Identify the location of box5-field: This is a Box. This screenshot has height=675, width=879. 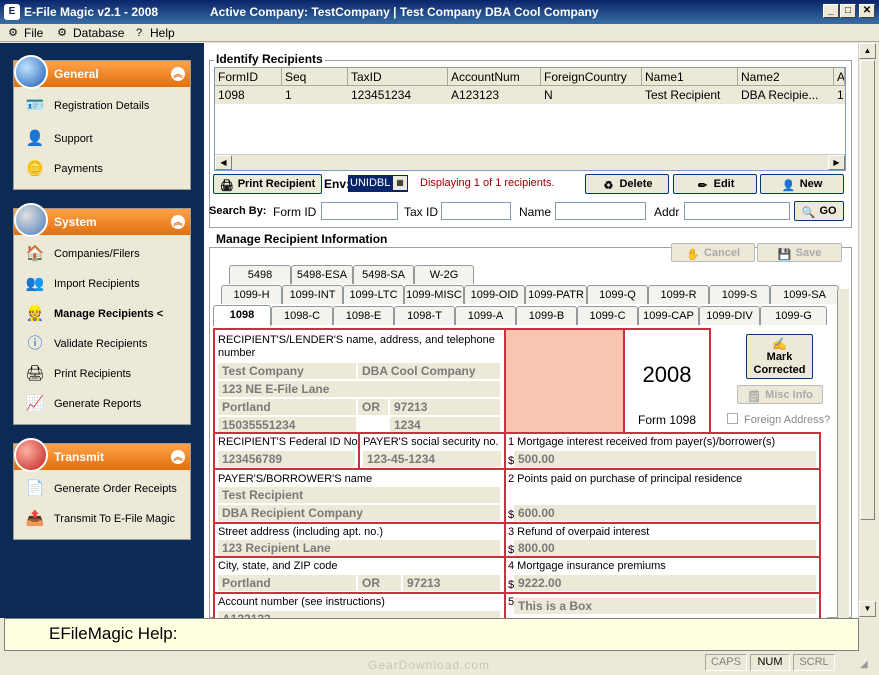
(665, 606).